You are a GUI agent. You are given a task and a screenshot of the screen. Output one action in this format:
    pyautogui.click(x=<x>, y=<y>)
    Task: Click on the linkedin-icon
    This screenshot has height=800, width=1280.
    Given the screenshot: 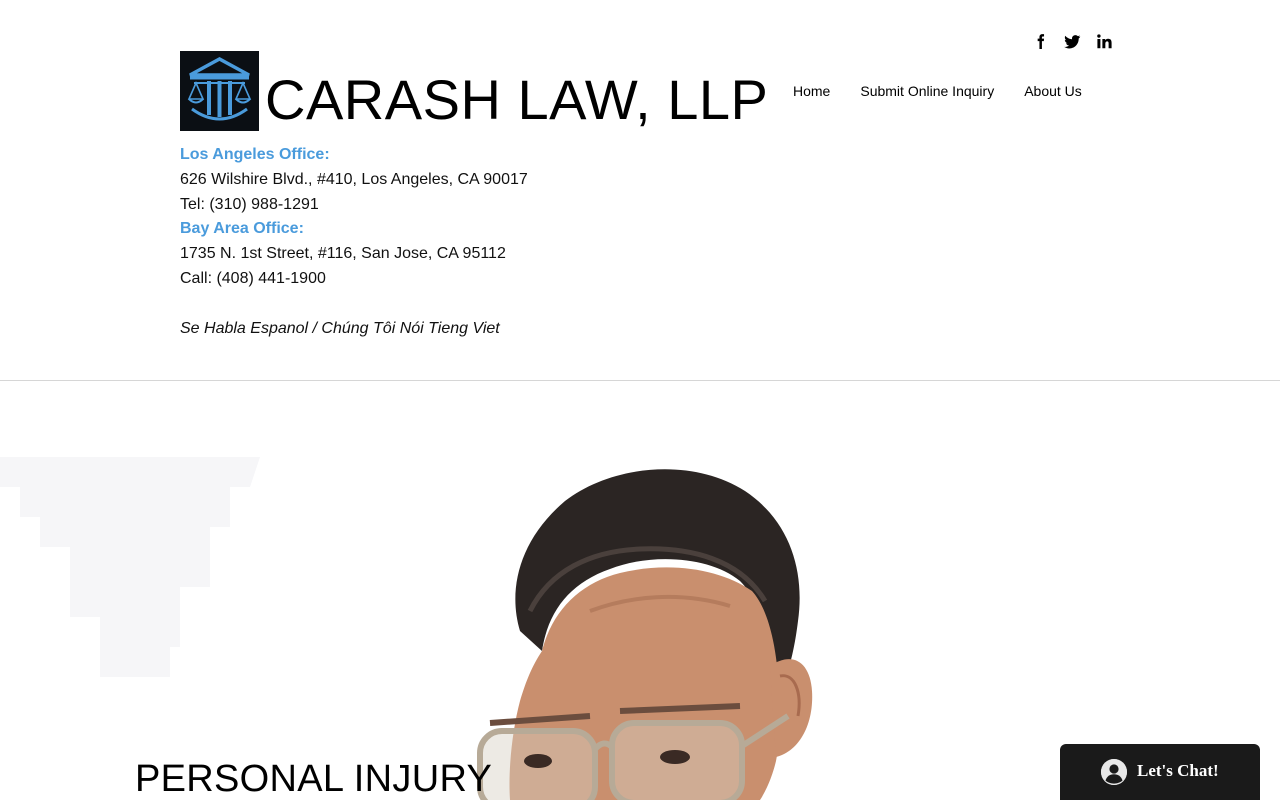 What is the action you would take?
    pyautogui.click(x=1104, y=41)
    